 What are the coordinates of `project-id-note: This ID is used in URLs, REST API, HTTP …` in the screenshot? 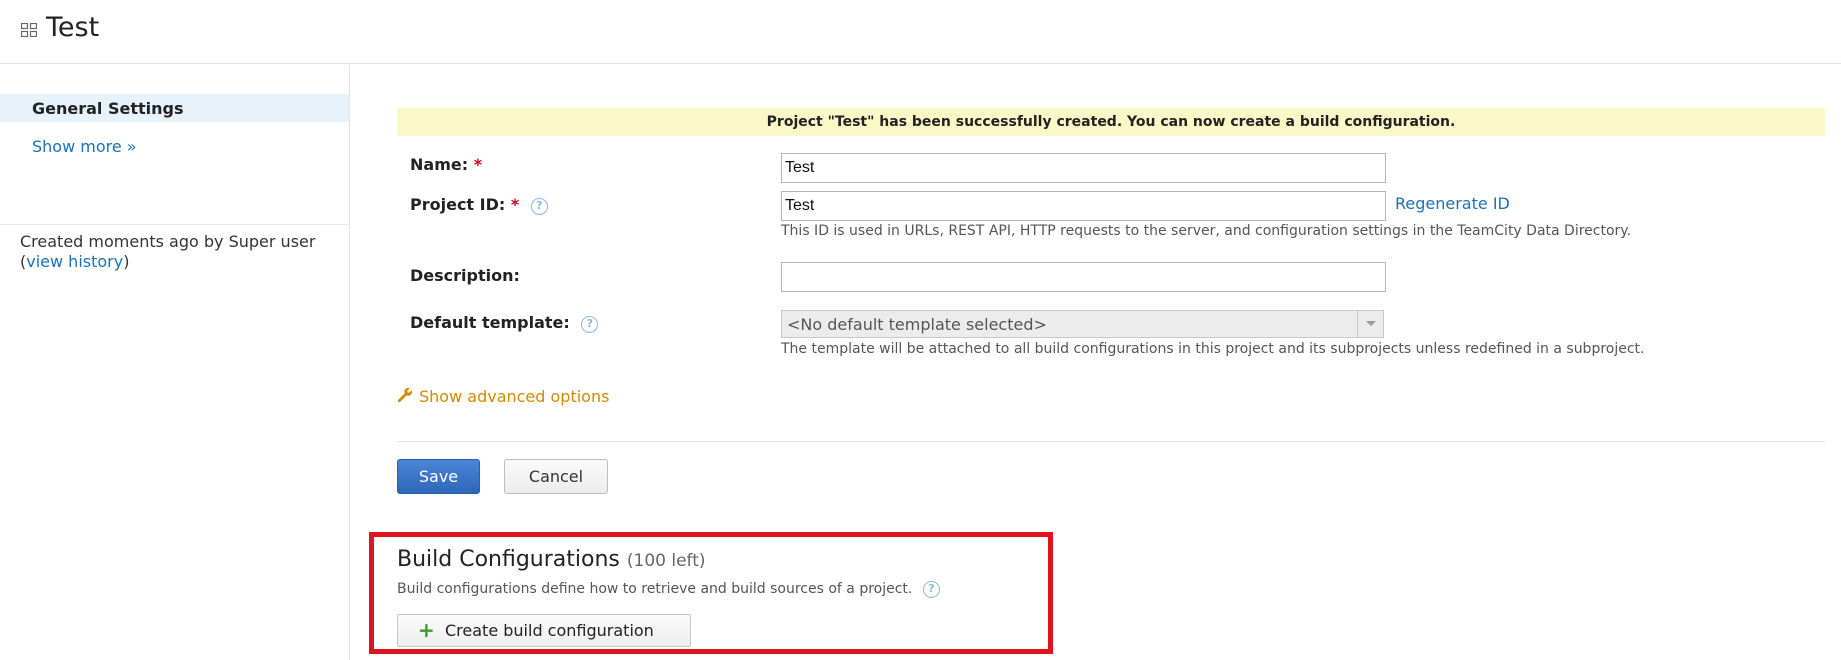 It's located at (1206, 231).